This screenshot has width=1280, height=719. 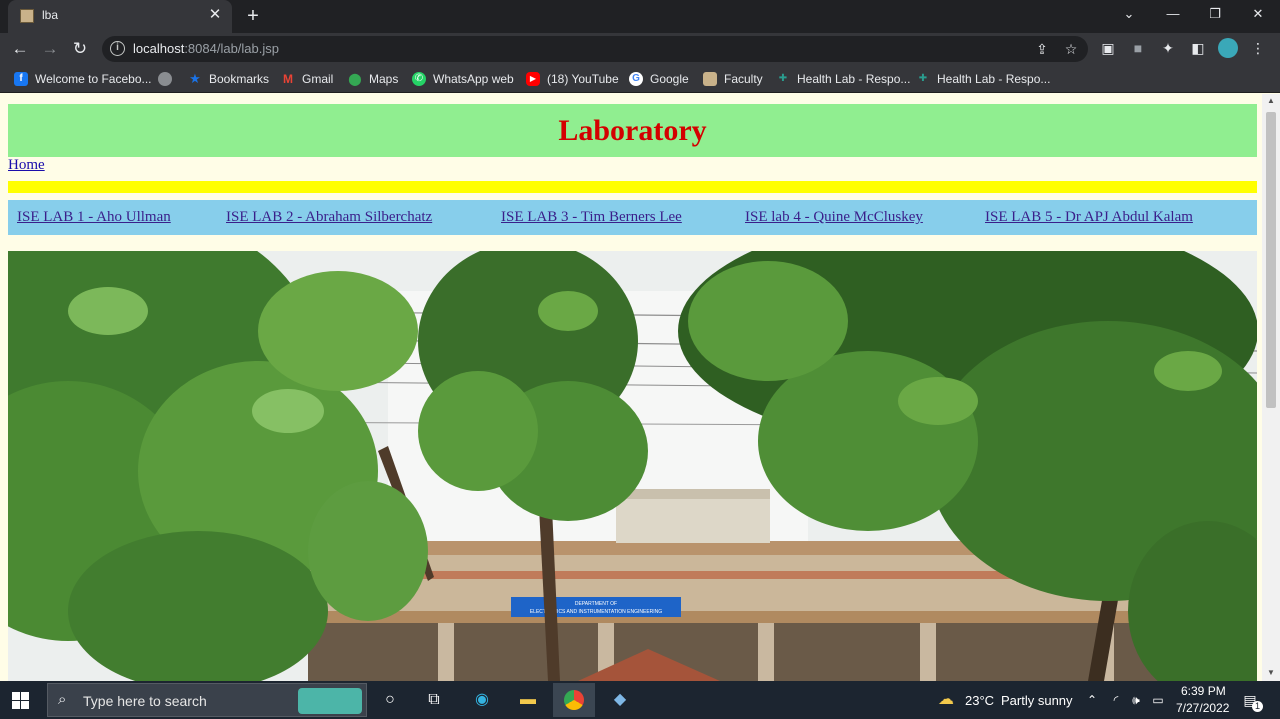 I want to click on extension-icon: ▣, so click(x=1108, y=48).